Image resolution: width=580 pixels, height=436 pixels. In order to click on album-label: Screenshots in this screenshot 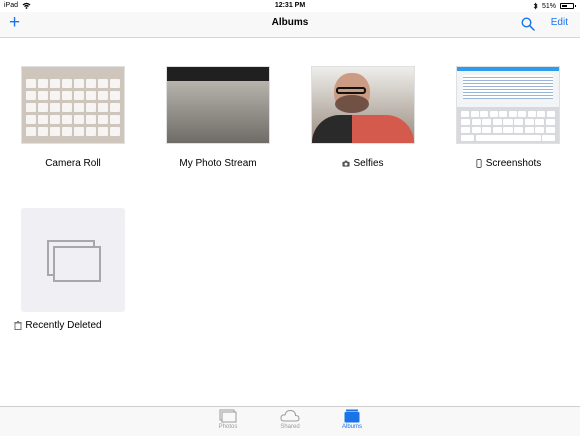, I will do `click(503, 163)`.